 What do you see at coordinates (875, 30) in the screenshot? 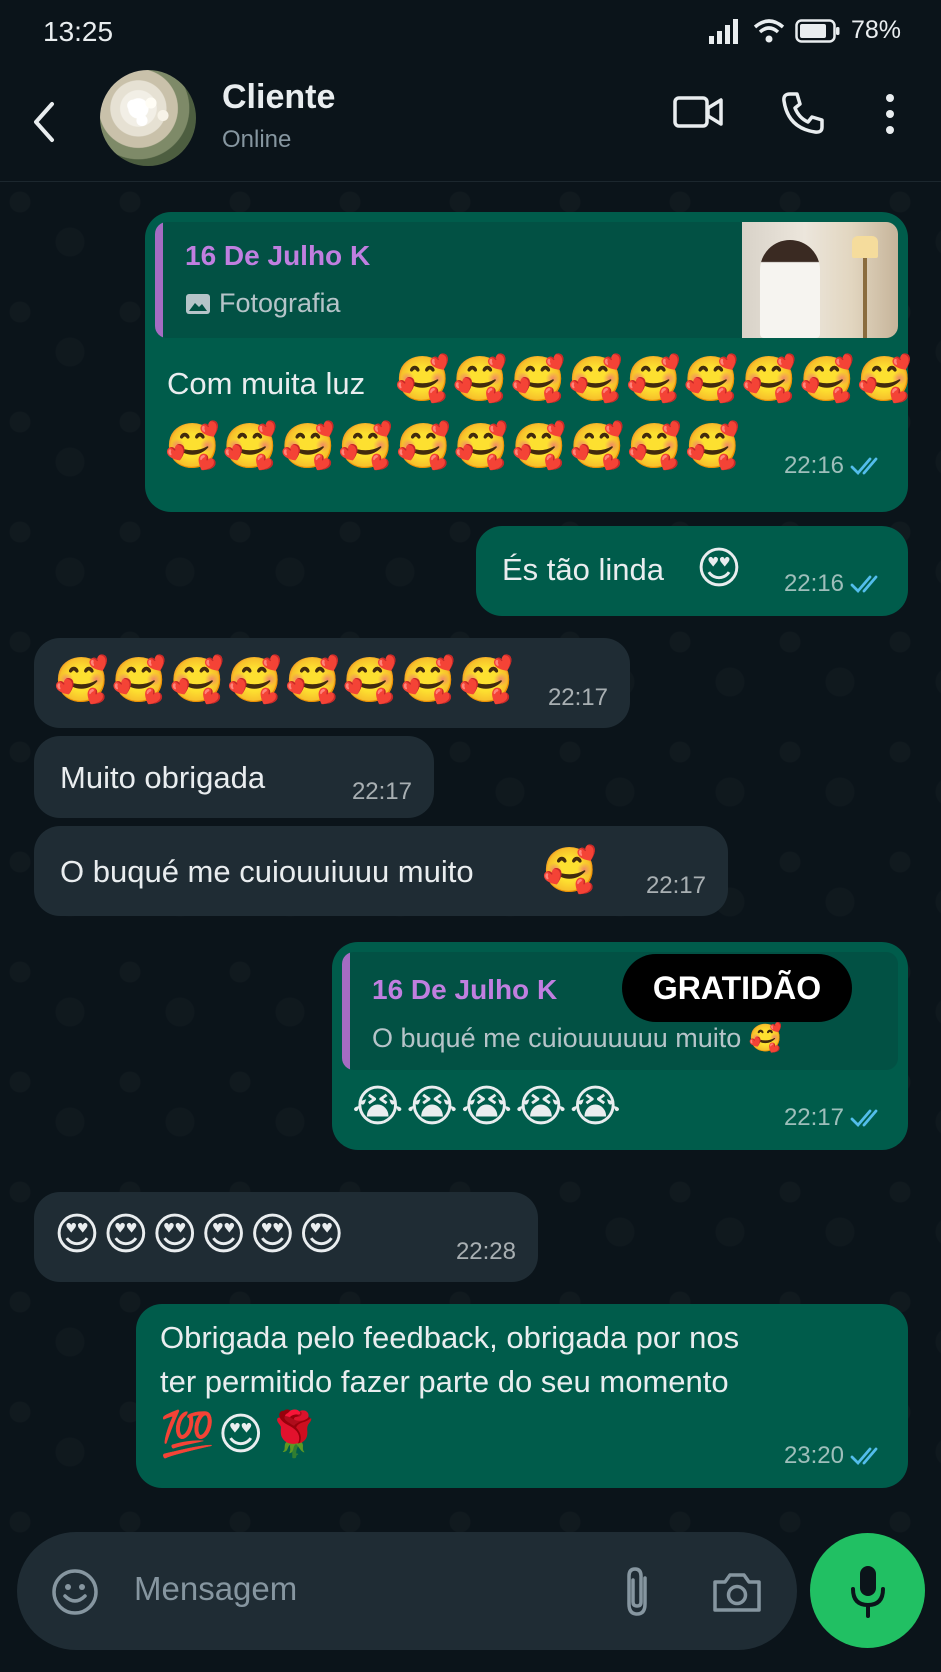
I see `battery-percent: 78%` at bounding box center [875, 30].